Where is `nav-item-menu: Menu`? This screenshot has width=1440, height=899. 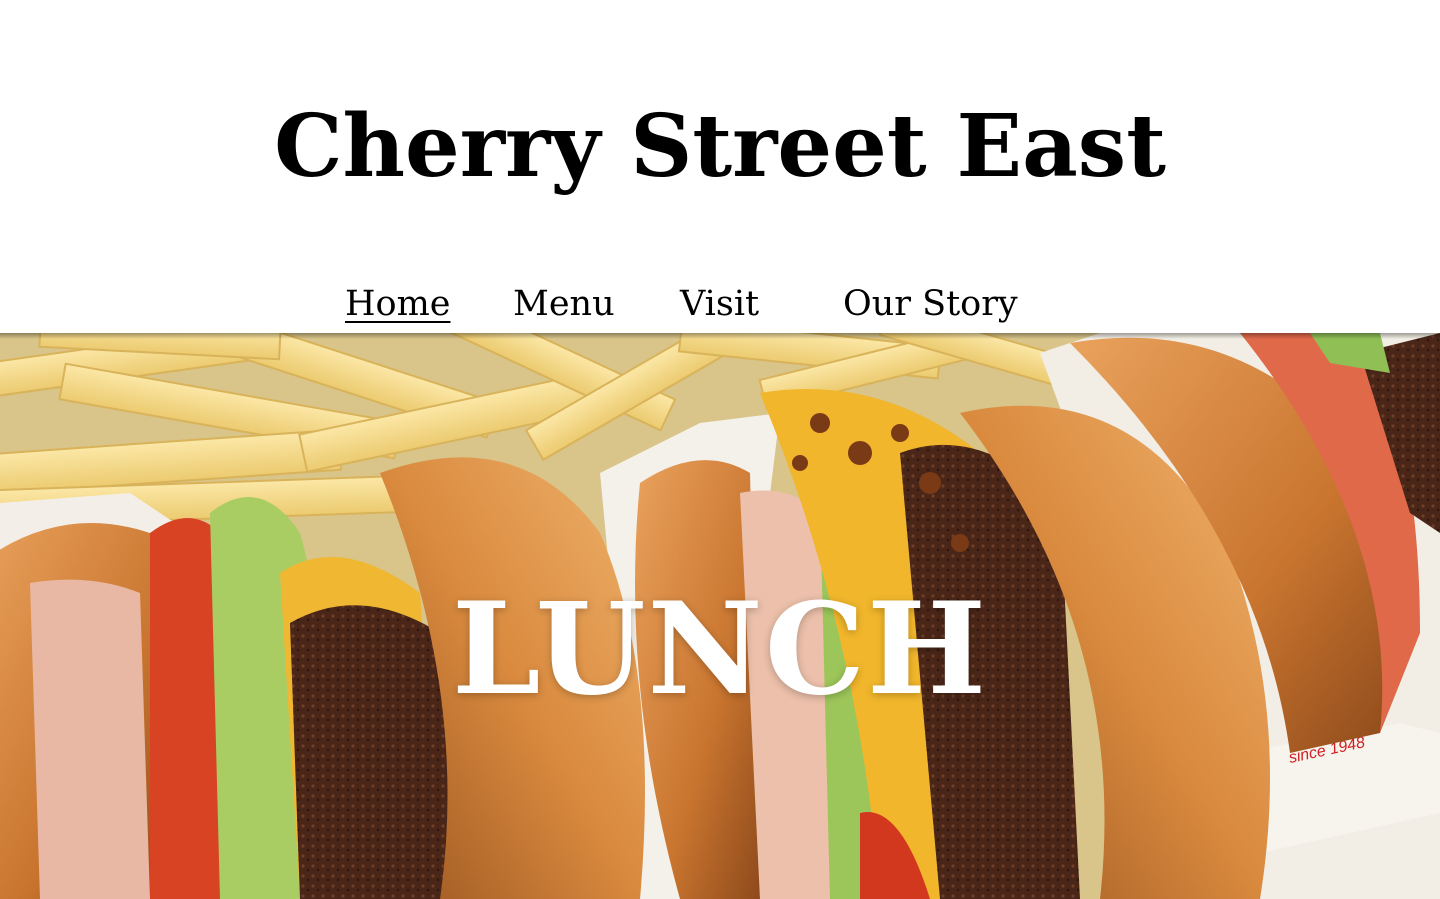
nav-item-menu: Menu is located at coordinates (564, 304).